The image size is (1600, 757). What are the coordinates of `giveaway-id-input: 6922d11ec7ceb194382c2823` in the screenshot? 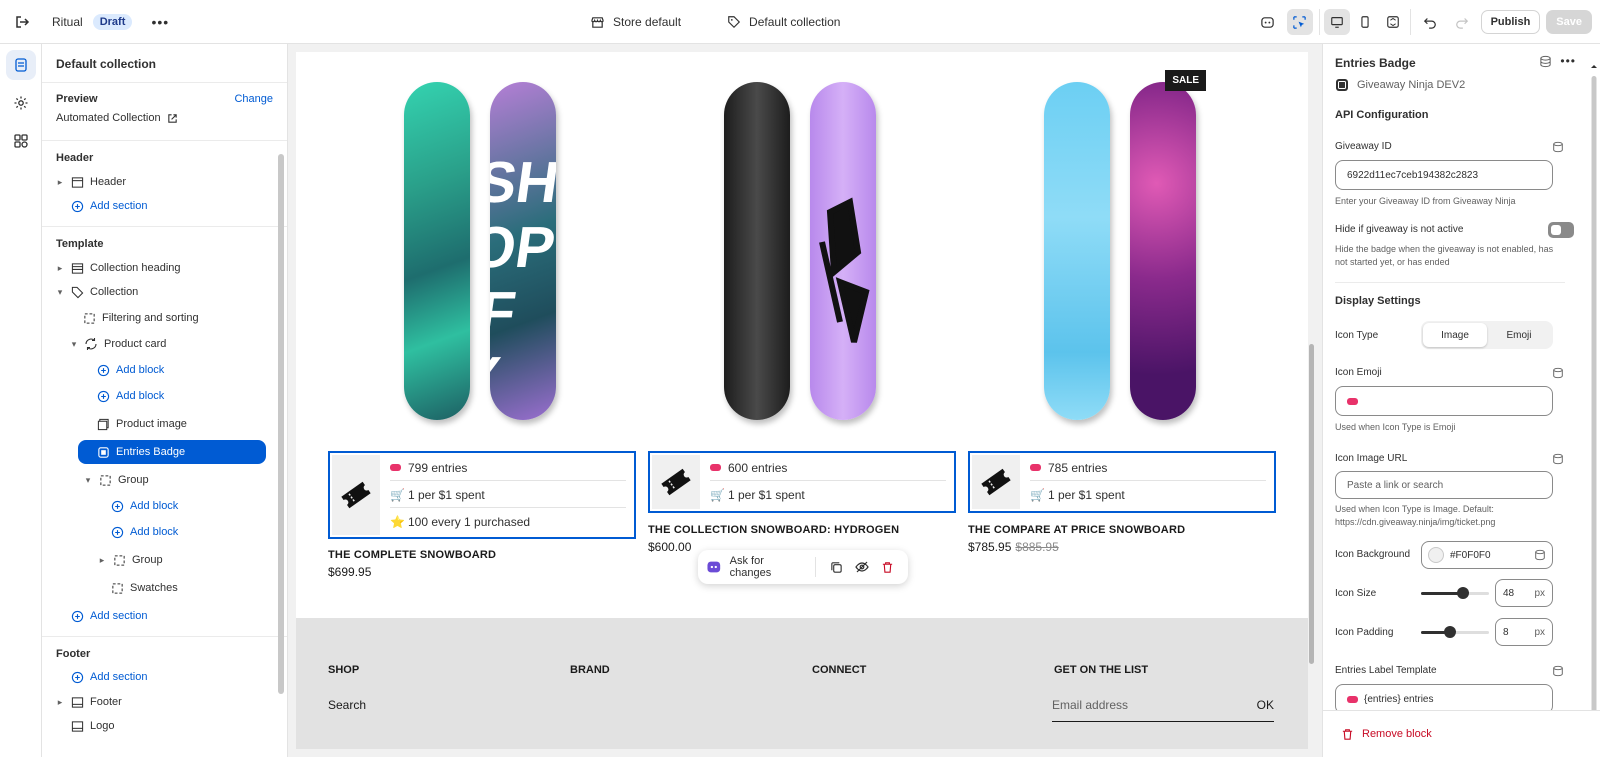 It's located at (1444, 175).